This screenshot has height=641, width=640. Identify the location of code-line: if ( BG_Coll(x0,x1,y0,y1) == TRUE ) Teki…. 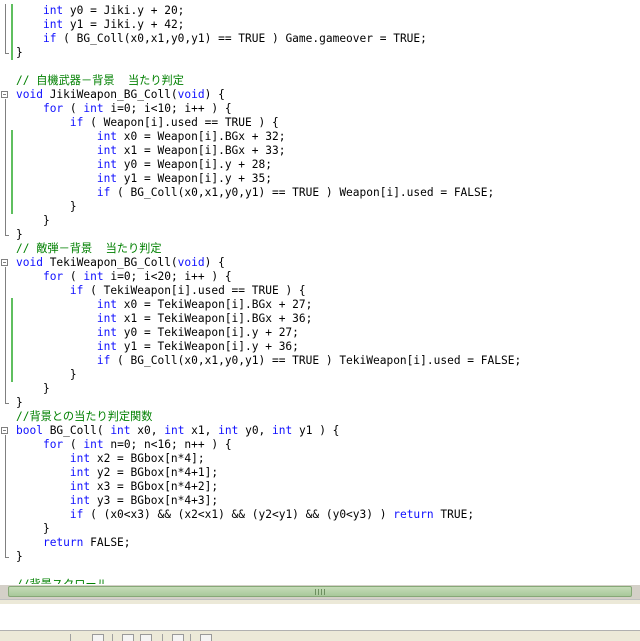
(268, 361).